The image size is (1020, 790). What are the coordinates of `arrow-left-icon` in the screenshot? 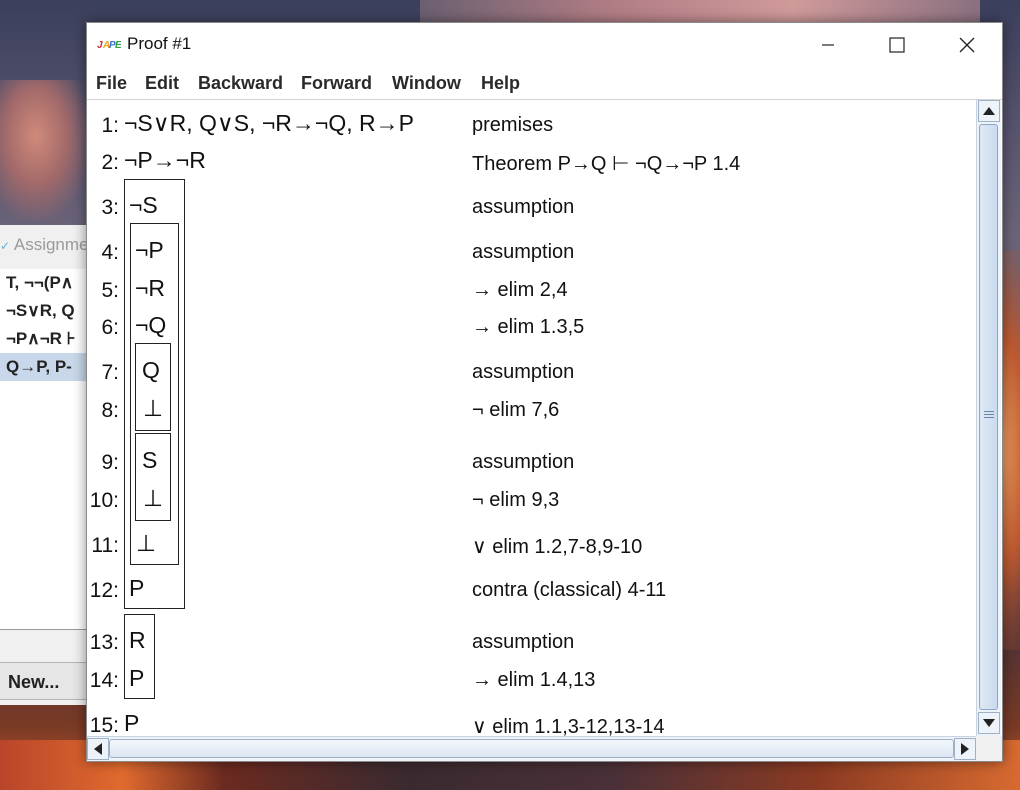 It's located at (98, 749).